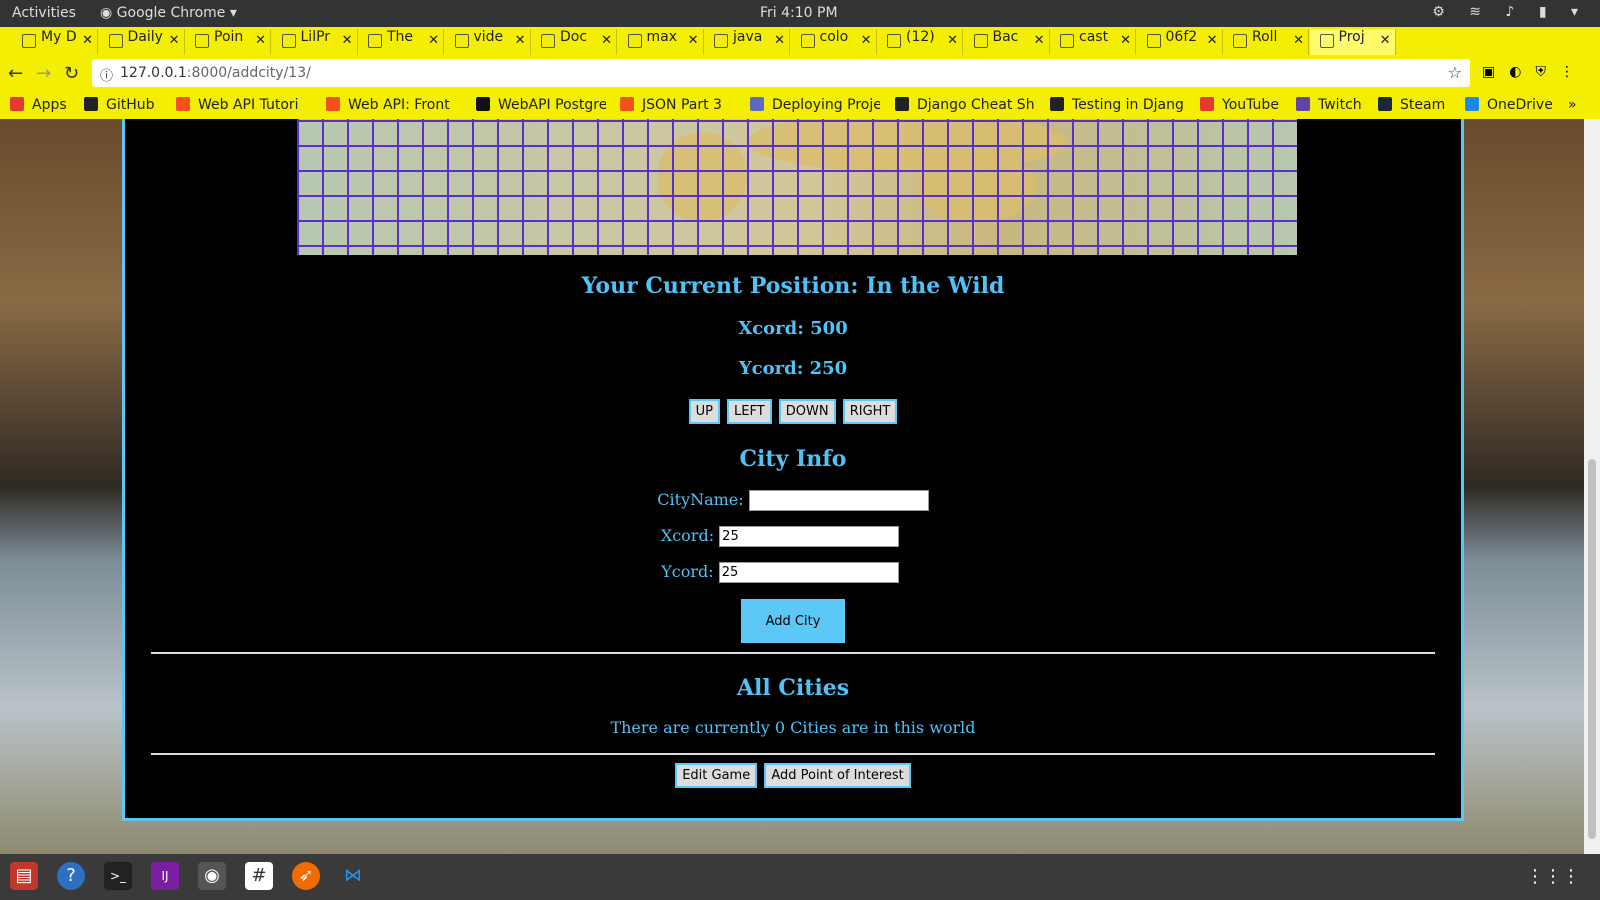  I want to click on bookmark-item: GitHub, so click(119, 105).